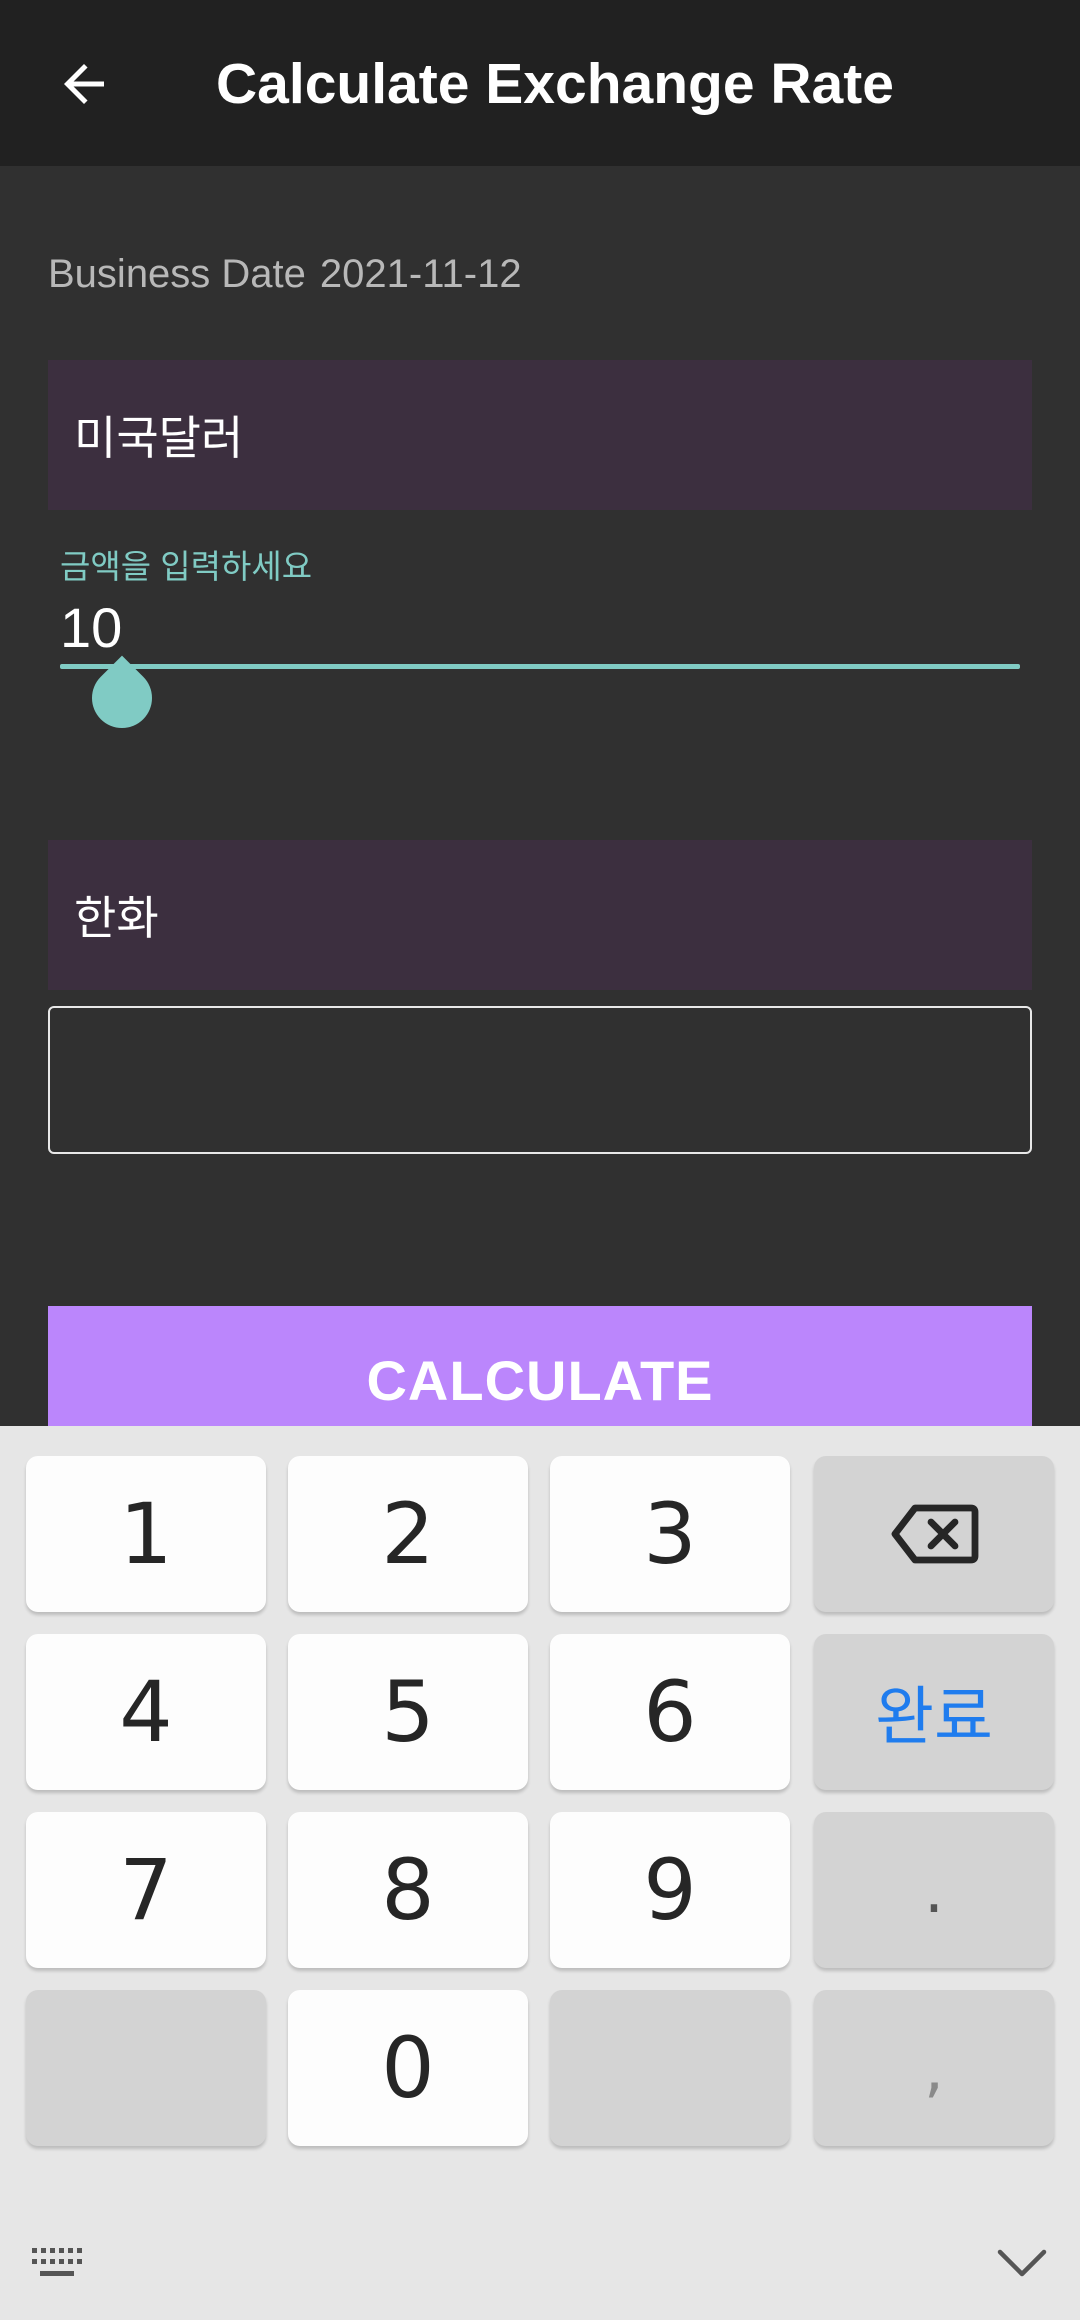  I want to click on key-3: 3, so click(670, 1534).